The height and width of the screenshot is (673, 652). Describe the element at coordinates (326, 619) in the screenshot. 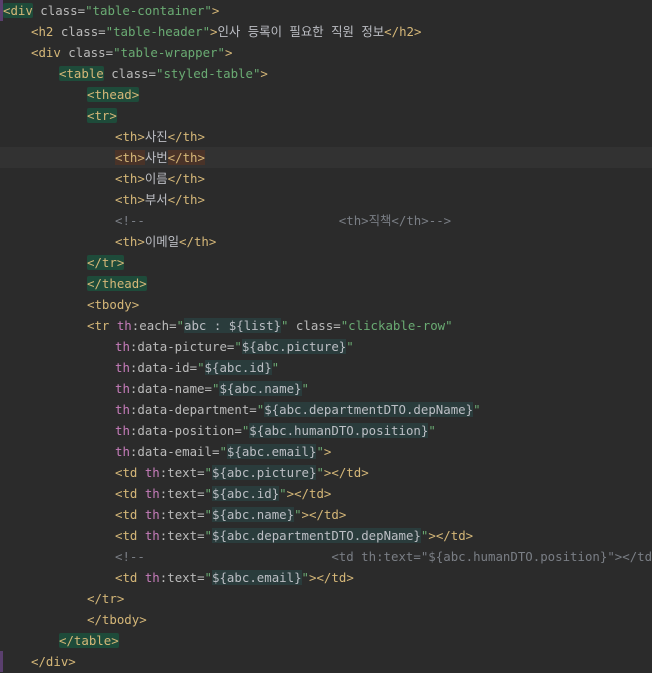

I see `code-line: </tbody>` at that location.